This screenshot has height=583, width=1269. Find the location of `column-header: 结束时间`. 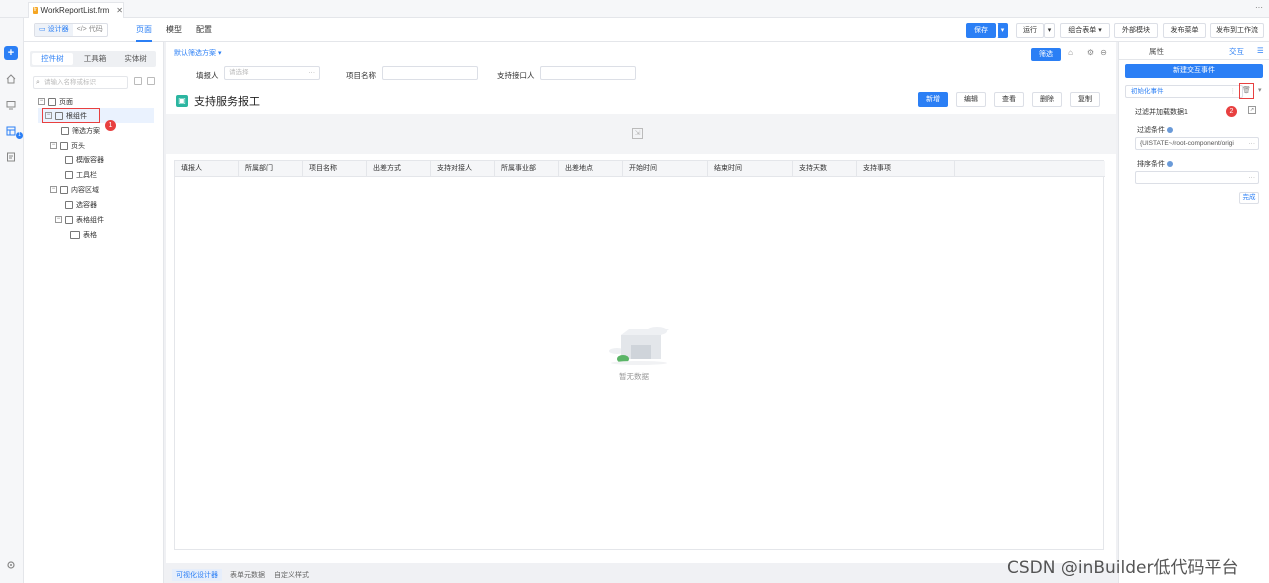

column-header: 结束时间 is located at coordinates (750, 169).